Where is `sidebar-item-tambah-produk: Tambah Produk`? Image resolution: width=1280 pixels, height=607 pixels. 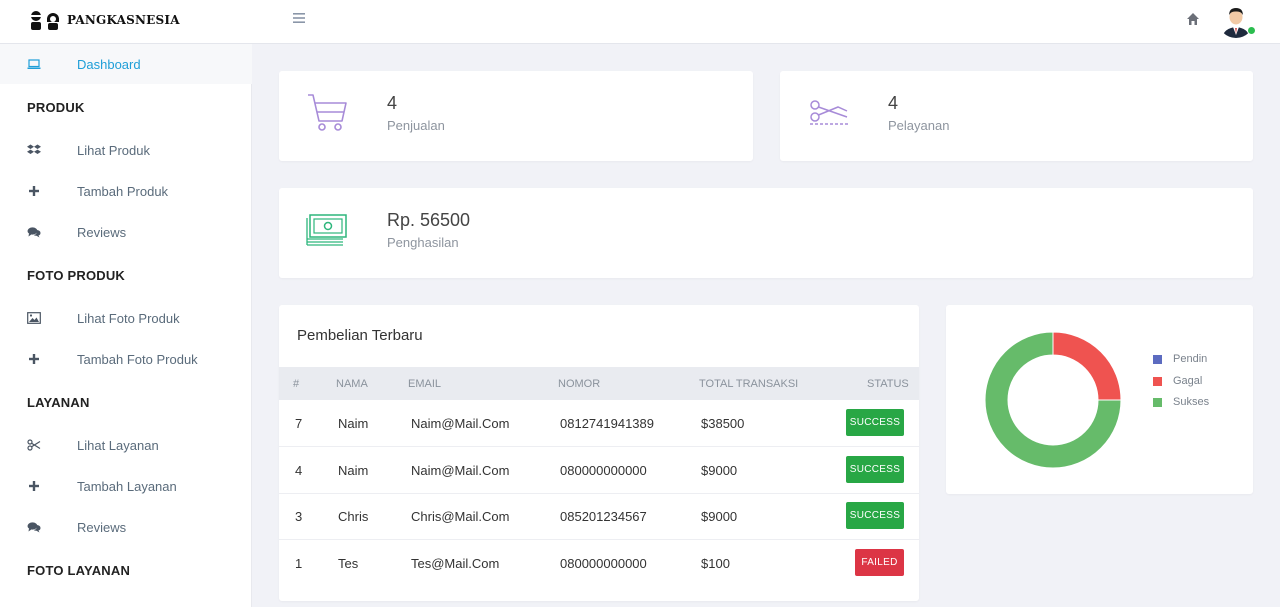
sidebar-item-tambah-produk: Tambah Produk is located at coordinates (126, 191).